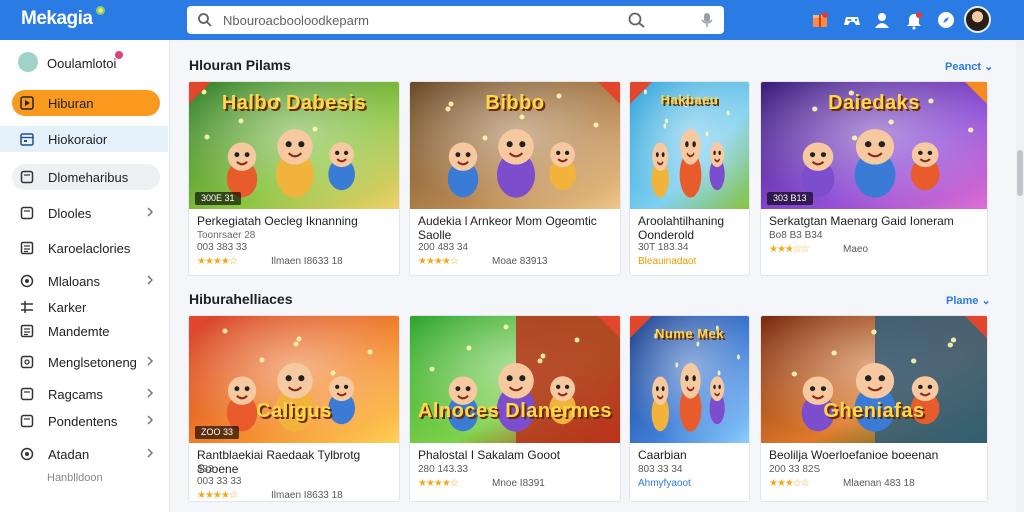 This screenshot has width=1024, height=512. Describe the element at coordinates (89, 248) in the screenshot. I see `sidebar-item-label: Karoelaclories` at that location.